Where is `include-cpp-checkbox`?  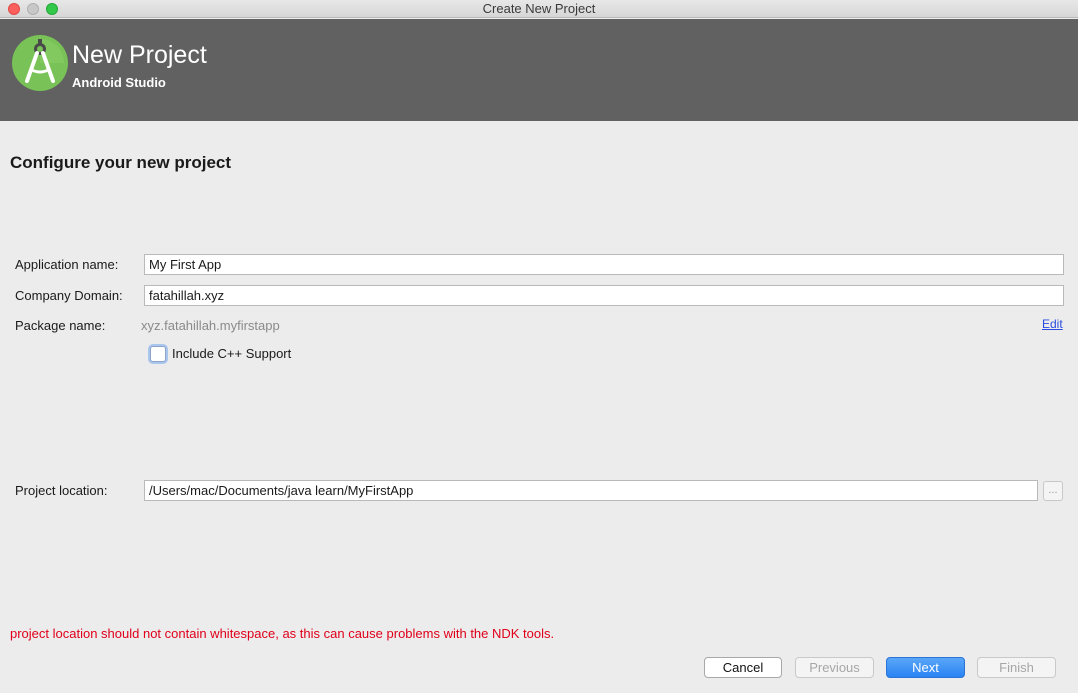 include-cpp-checkbox is located at coordinates (158, 354).